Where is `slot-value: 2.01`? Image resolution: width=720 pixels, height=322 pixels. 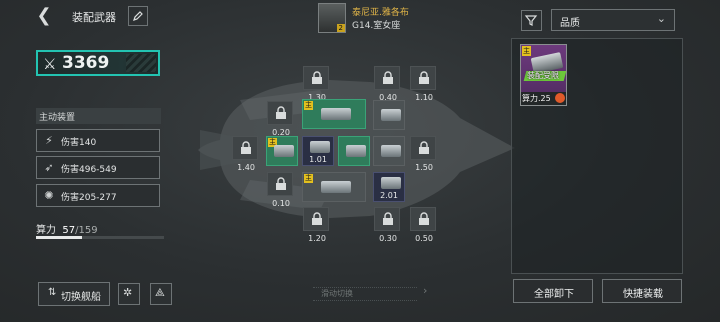
slot-value: 2.01 is located at coordinates (389, 195).